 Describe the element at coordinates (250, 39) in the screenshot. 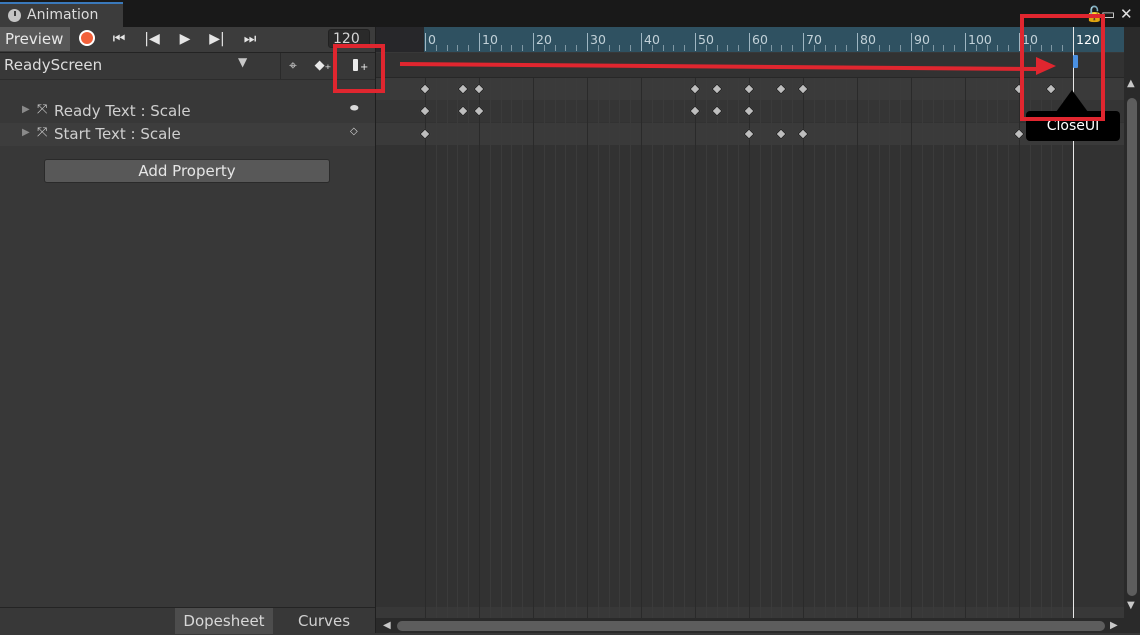

I see `last-frame-button: ⏭` at that location.